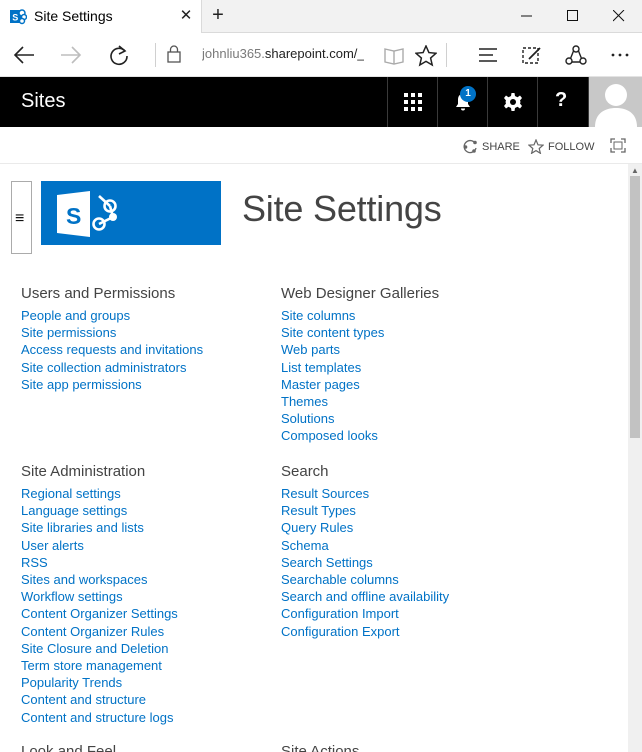  What do you see at coordinates (635, 307) in the screenshot?
I see `scroll-thumb` at bounding box center [635, 307].